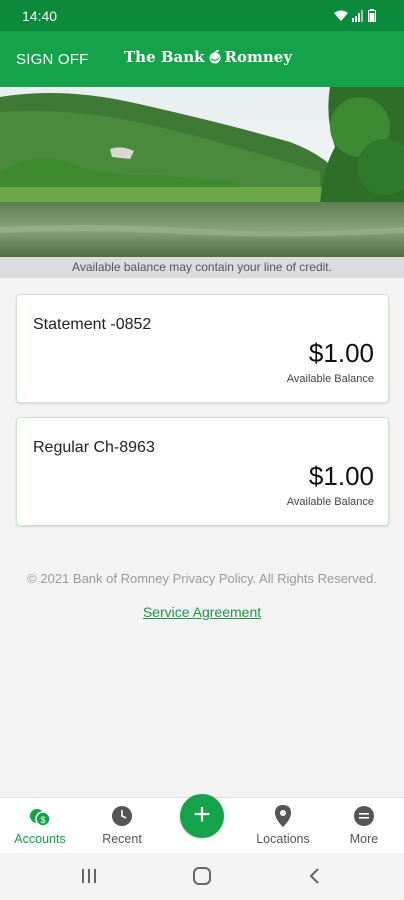  Describe the element at coordinates (122, 816) in the screenshot. I see `clock-icon` at that location.